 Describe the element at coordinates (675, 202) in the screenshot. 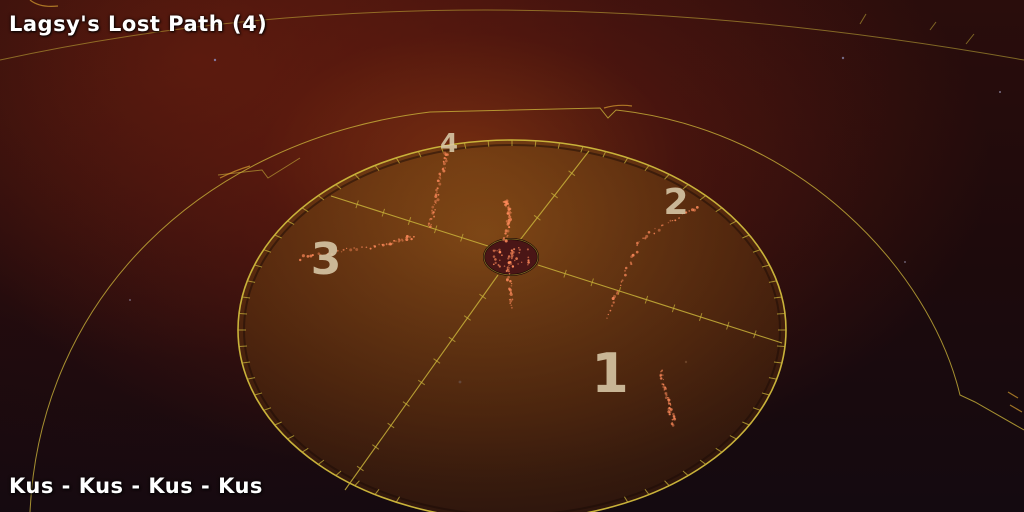

I see `sector-label-2: 2` at that location.